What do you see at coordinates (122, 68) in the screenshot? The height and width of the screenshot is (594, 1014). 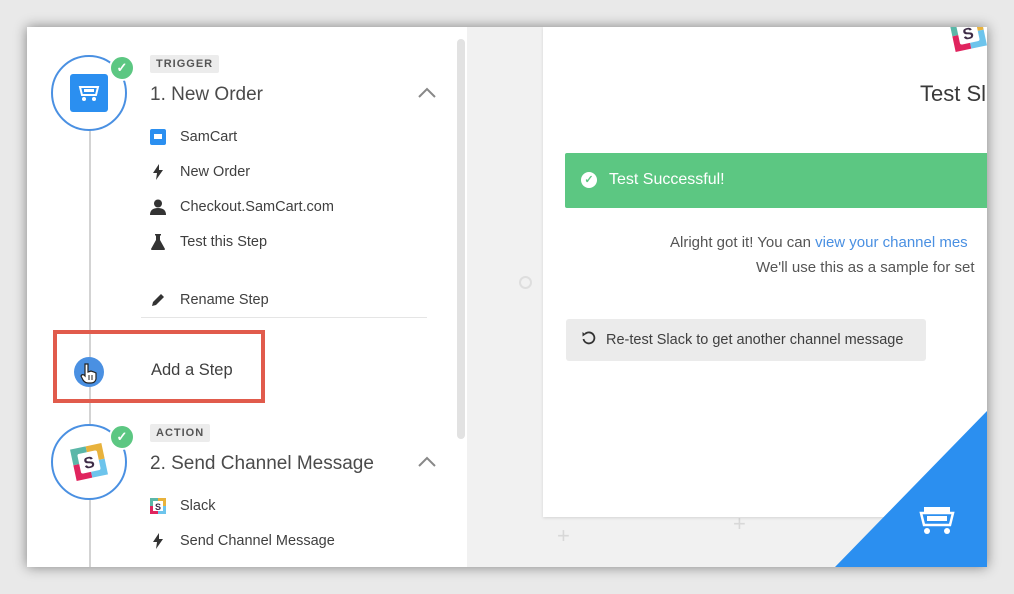 I see `step-1-check-icon: ✓` at bounding box center [122, 68].